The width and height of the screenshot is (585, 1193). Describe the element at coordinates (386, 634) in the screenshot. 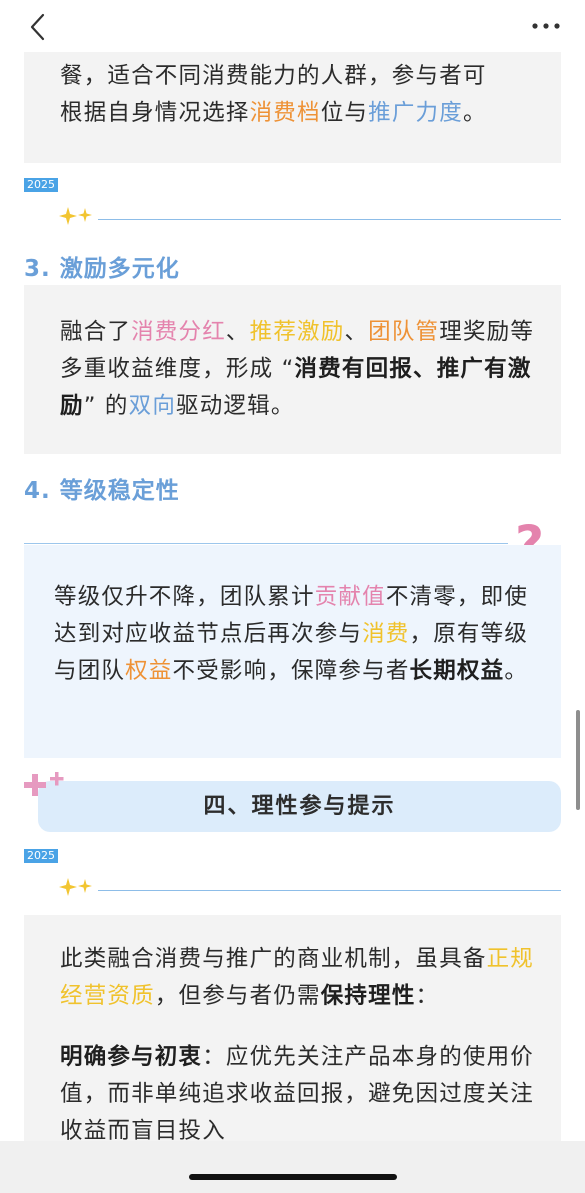

I see `highlight-text: 消费` at that location.